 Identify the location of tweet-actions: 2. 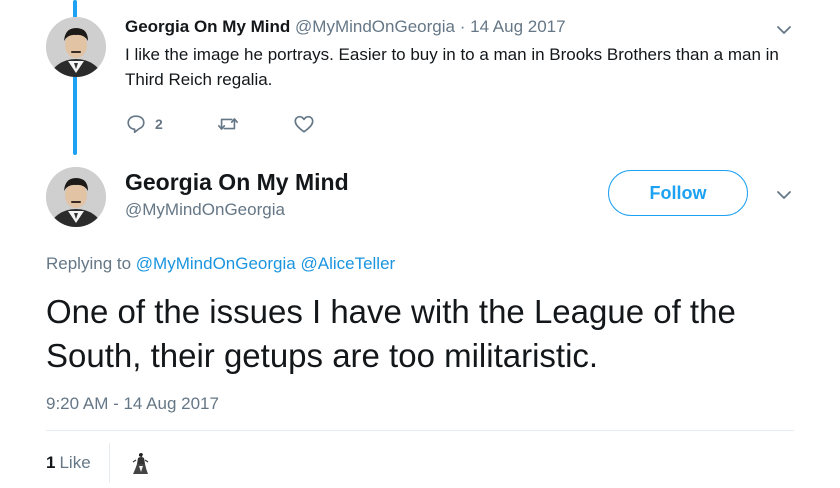
(247, 124).